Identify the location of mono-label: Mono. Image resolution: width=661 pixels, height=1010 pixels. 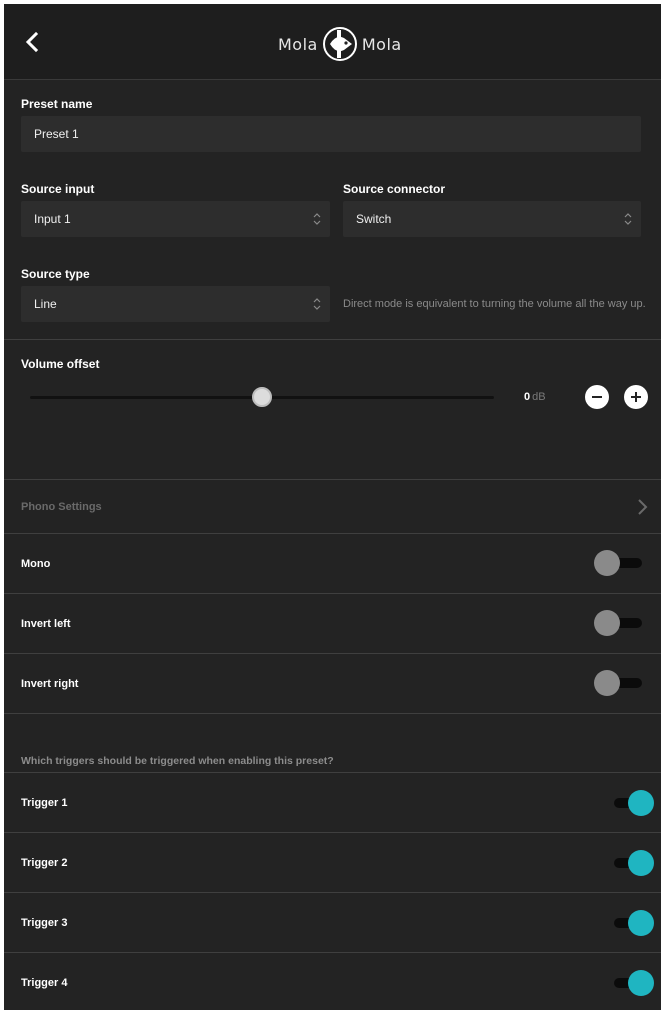
(36, 564).